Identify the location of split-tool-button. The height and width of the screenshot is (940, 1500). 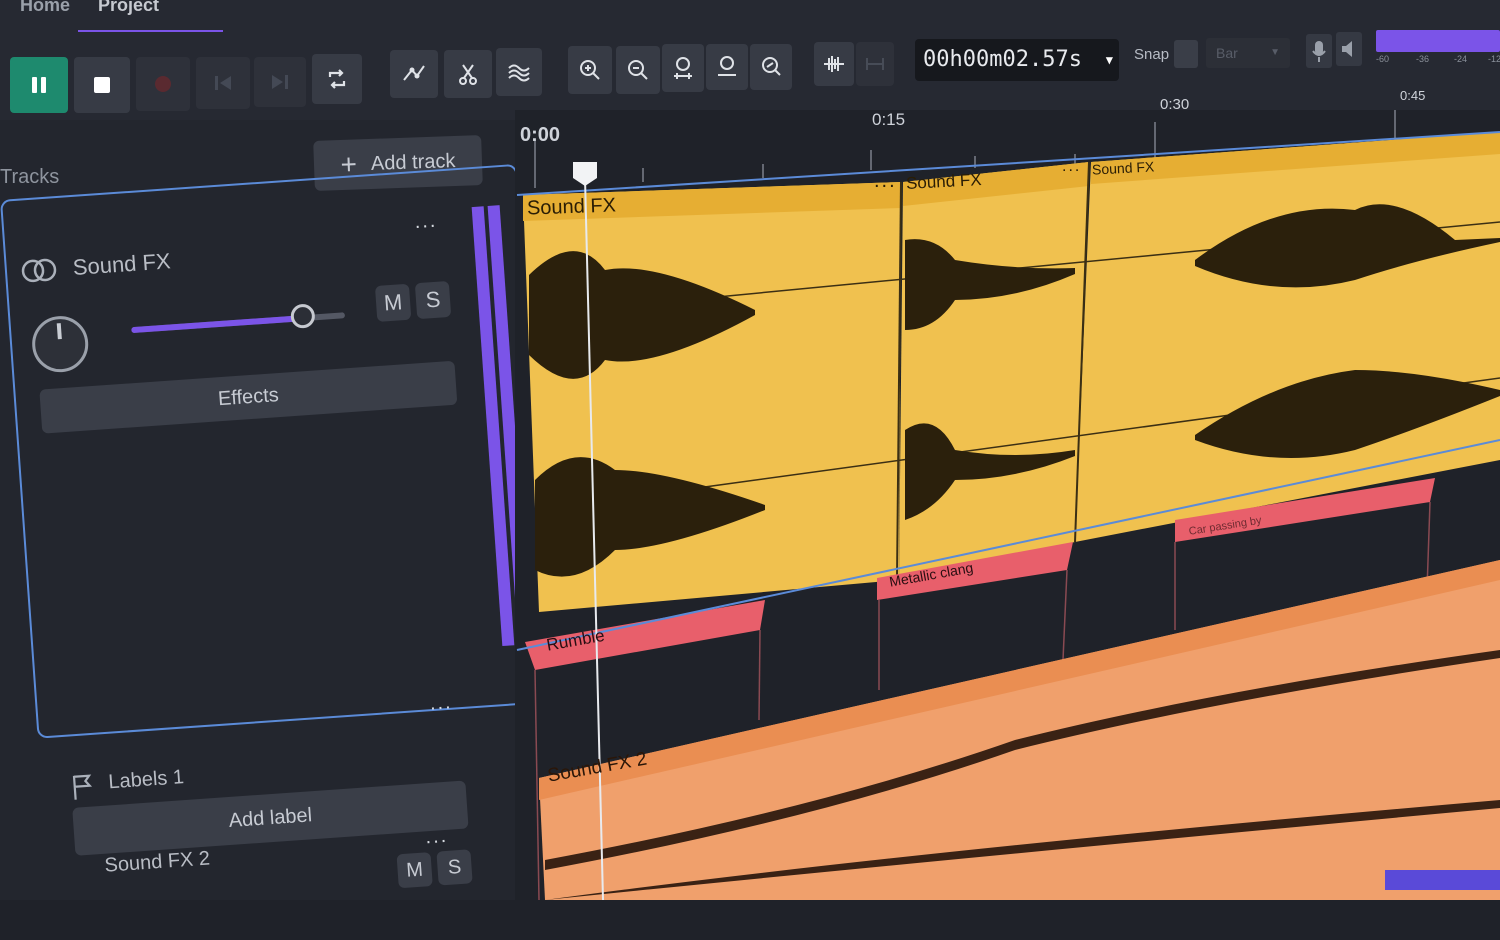
(468, 74).